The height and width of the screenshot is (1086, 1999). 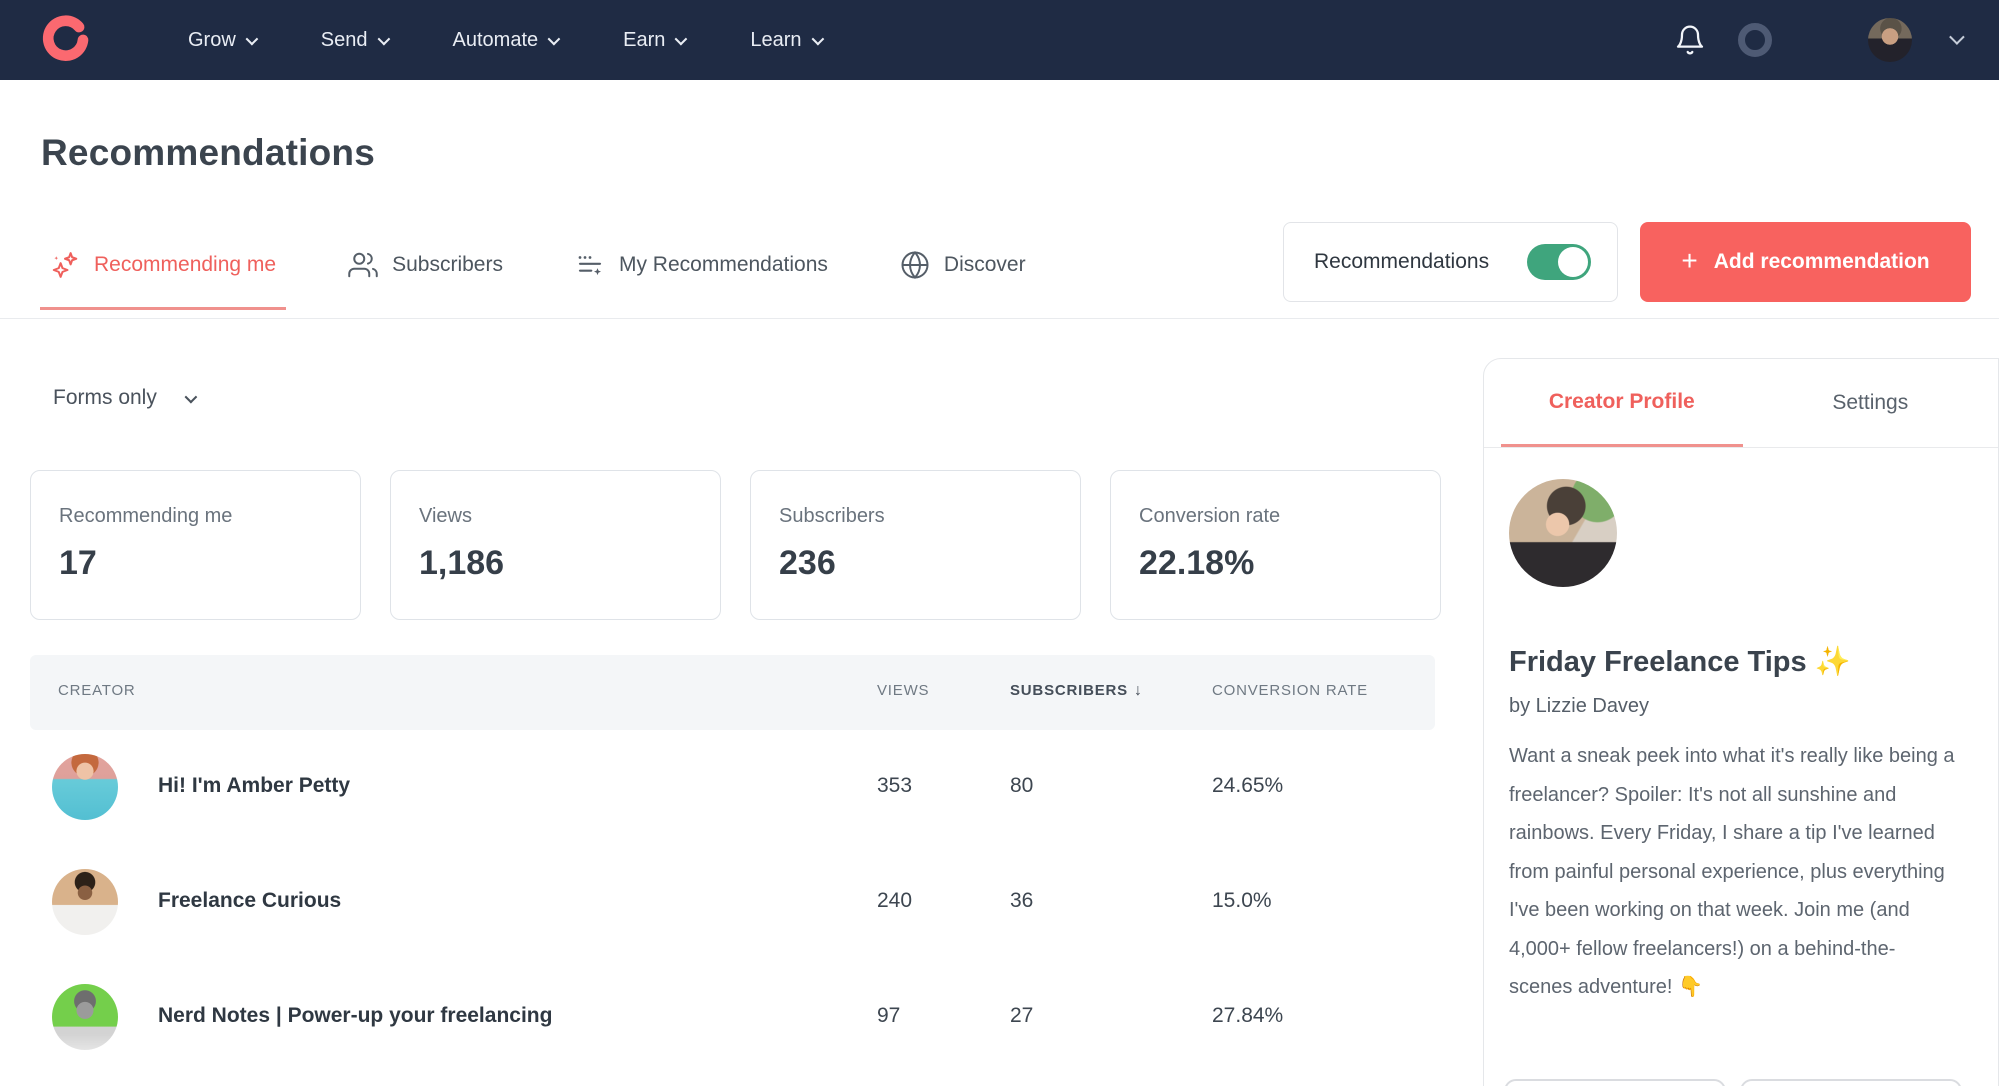 What do you see at coordinates (1402, 261) in the screenshot?
I see `toggle-label: Recommendations` at bounding box center [1402, 261].